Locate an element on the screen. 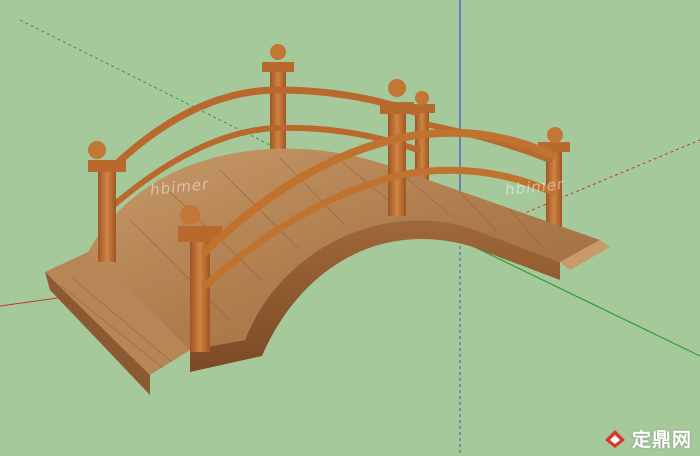 This screenshot has height=456, width=700. site-logo: 定鼎网 is located at coordinates (647, 438).